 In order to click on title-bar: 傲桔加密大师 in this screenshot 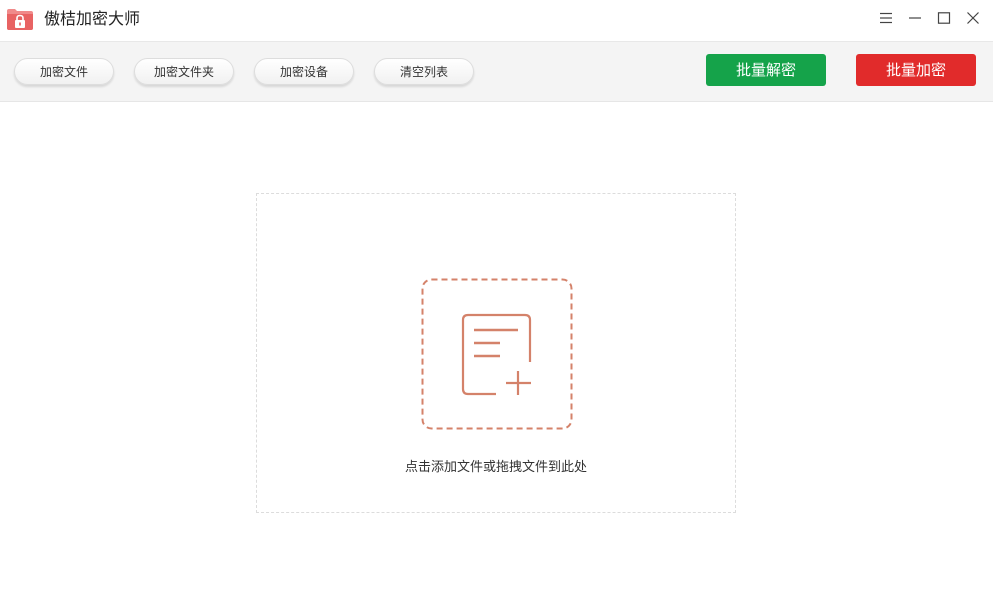, I will do `click(496, 21)`.